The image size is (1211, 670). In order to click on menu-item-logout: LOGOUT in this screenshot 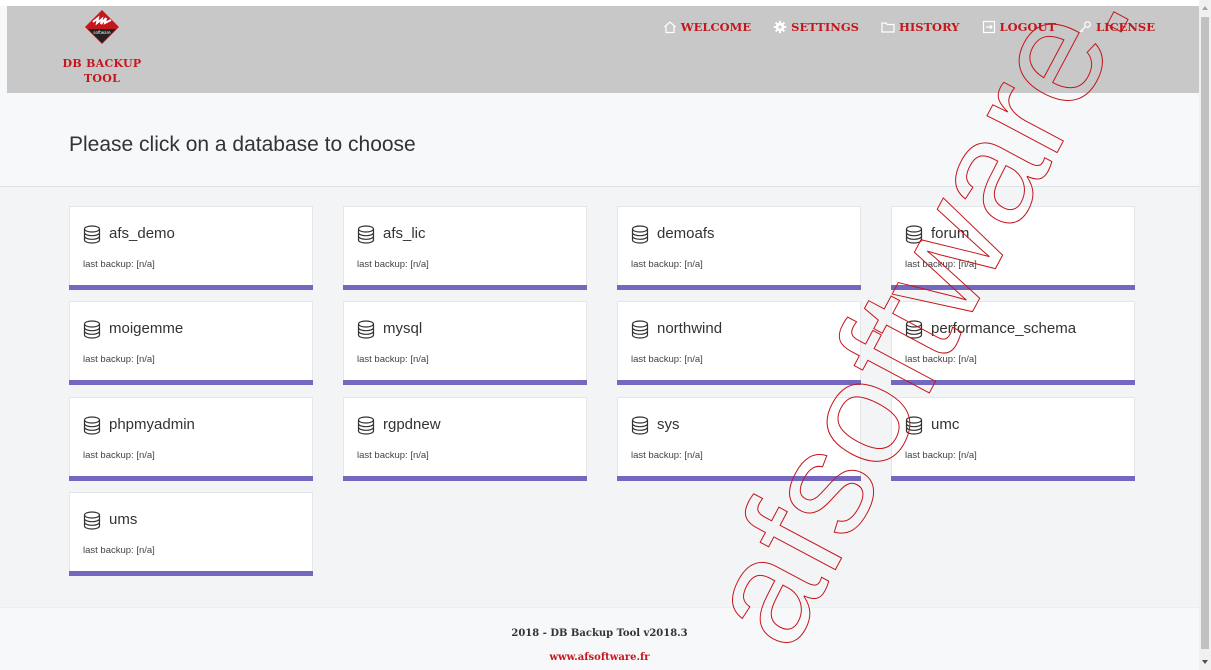, I will do `click(1019, 27)`.